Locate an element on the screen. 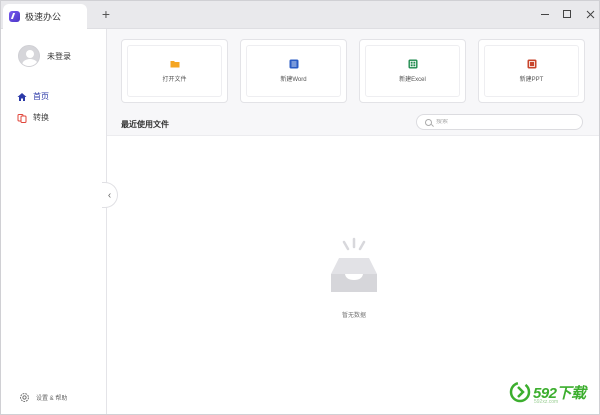 This screenshot has width=600, height=415. search-box is located at coordinates (499, 122).